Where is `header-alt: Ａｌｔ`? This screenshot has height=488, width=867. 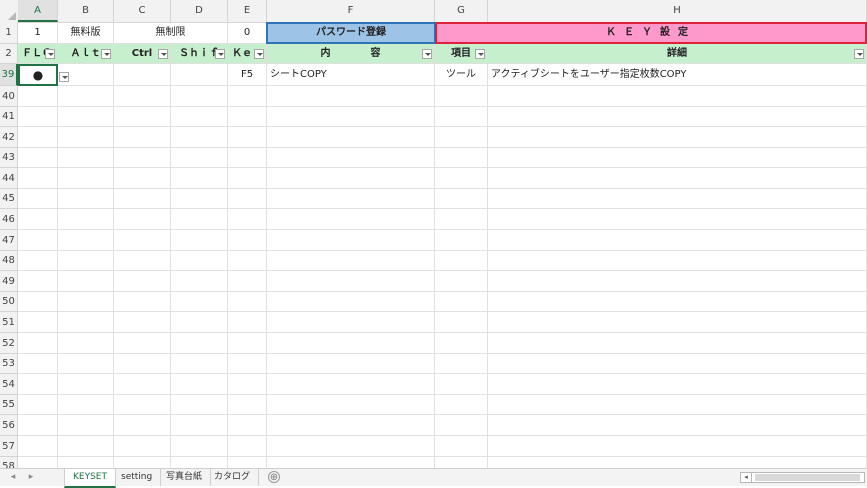
header-alt: Ａｌｔ is located at coordinates (86, 54).